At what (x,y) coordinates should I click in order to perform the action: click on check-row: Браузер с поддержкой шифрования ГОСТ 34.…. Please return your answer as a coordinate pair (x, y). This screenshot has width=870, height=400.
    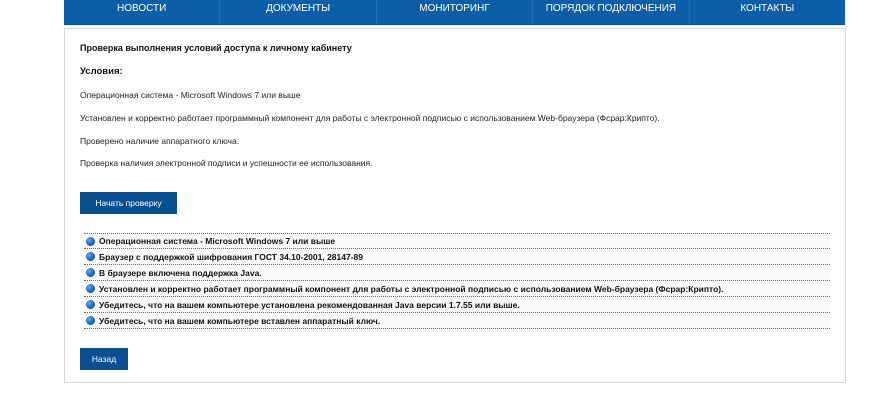
    Looking at the image, I should click on (457, 257).